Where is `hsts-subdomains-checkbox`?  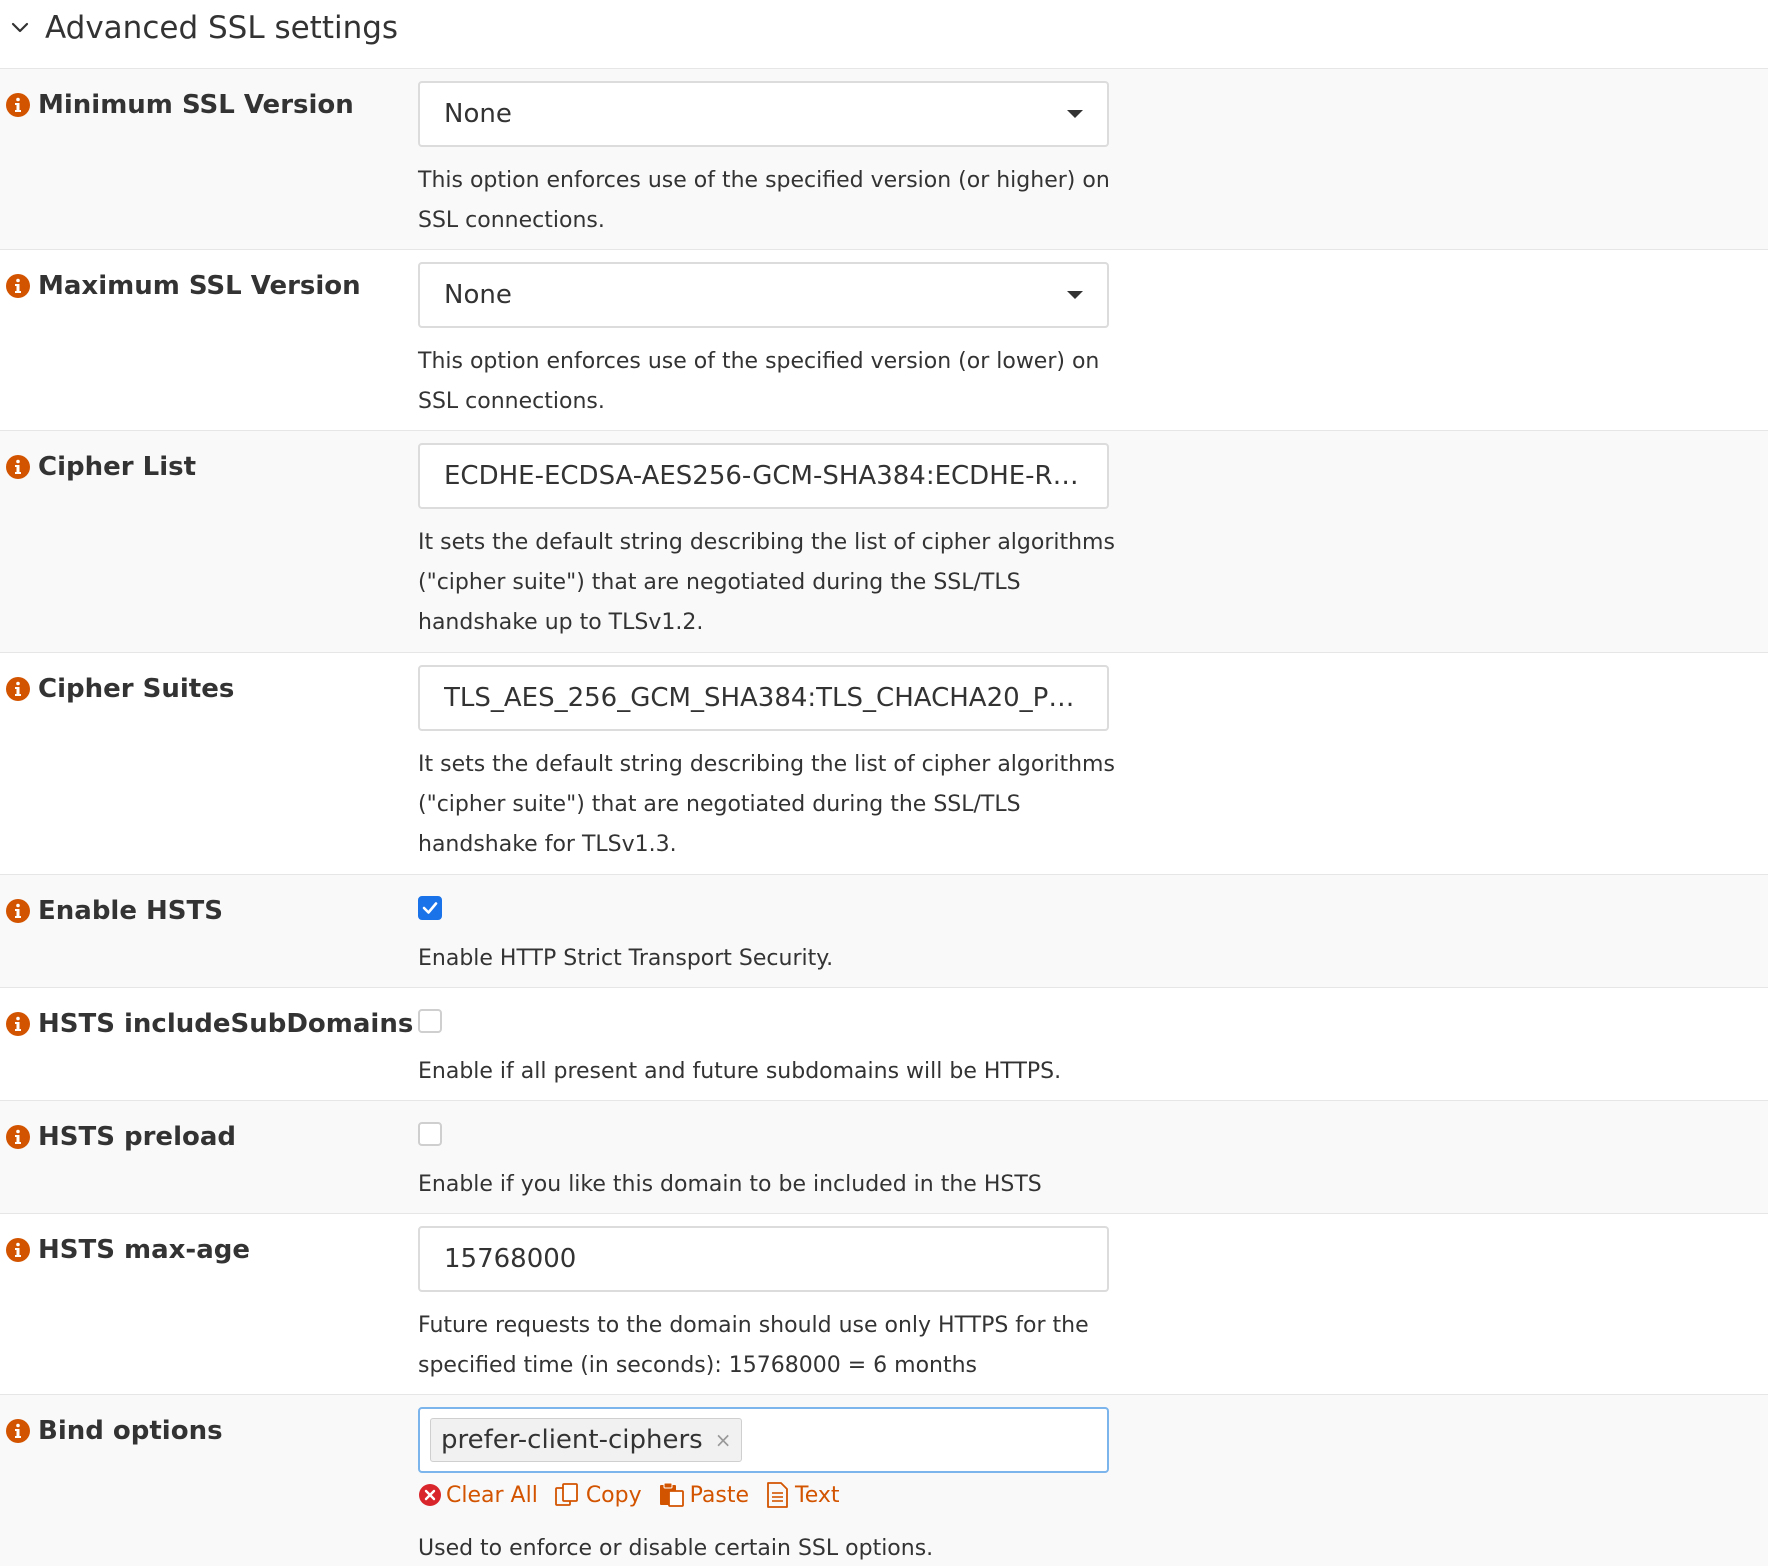
hsts-subdomains-checkbox is located at coordinates (430, 1021).